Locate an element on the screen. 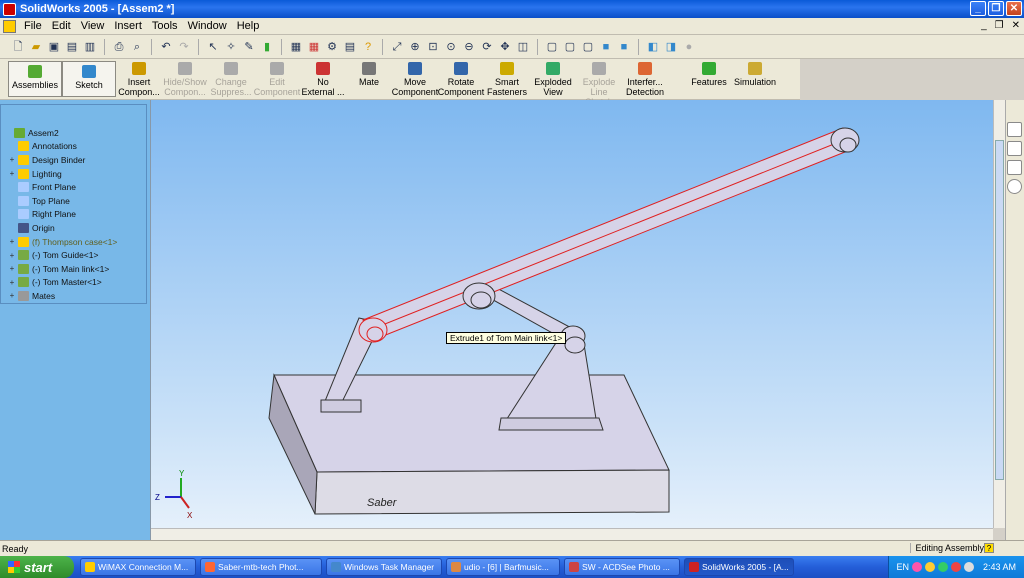 Image resolution: width=1024 pixels, height=578 pixels. shaded-icon: ■ is located at coordinates (624, 47).